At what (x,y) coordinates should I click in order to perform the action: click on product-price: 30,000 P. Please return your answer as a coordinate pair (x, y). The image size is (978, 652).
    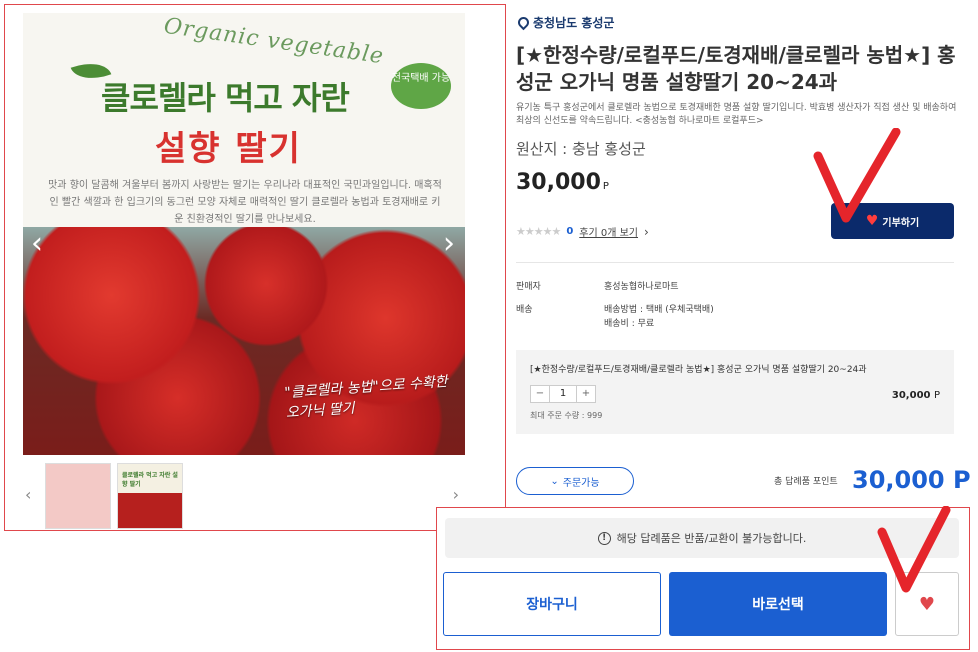
    Looking at the image, I should click on (562, 182).